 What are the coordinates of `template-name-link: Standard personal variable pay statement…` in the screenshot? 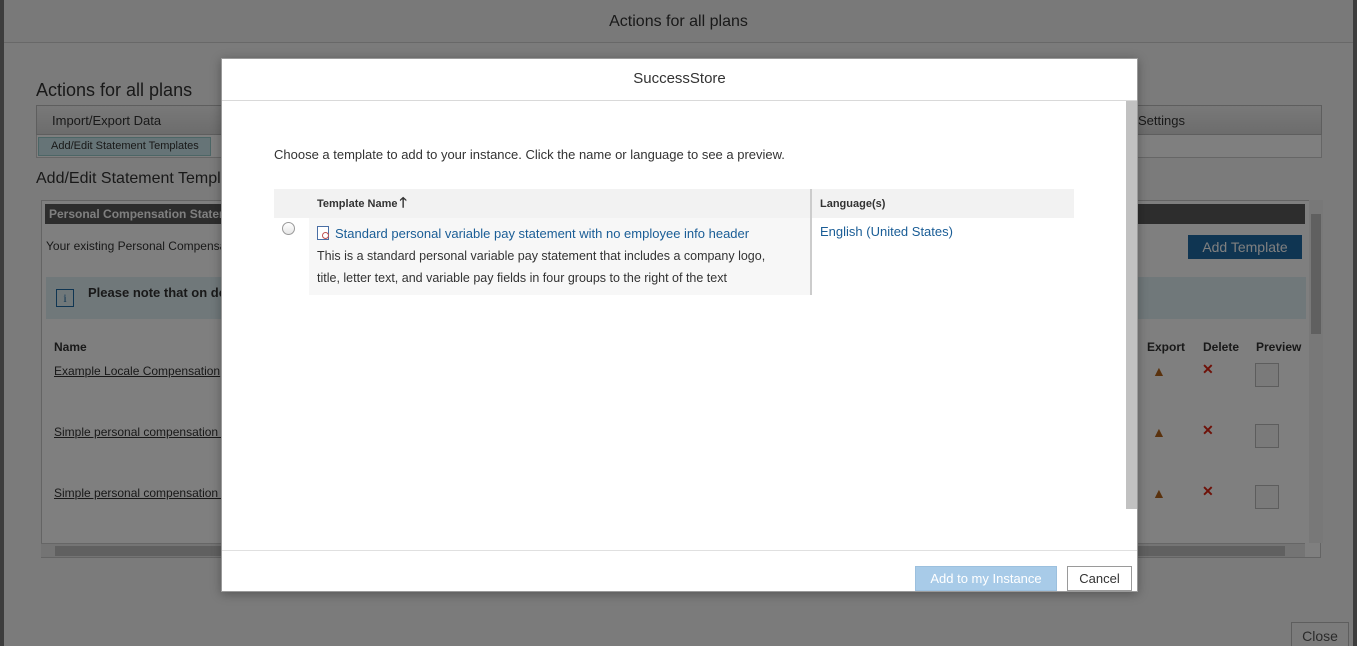 It's located at (542, 233).